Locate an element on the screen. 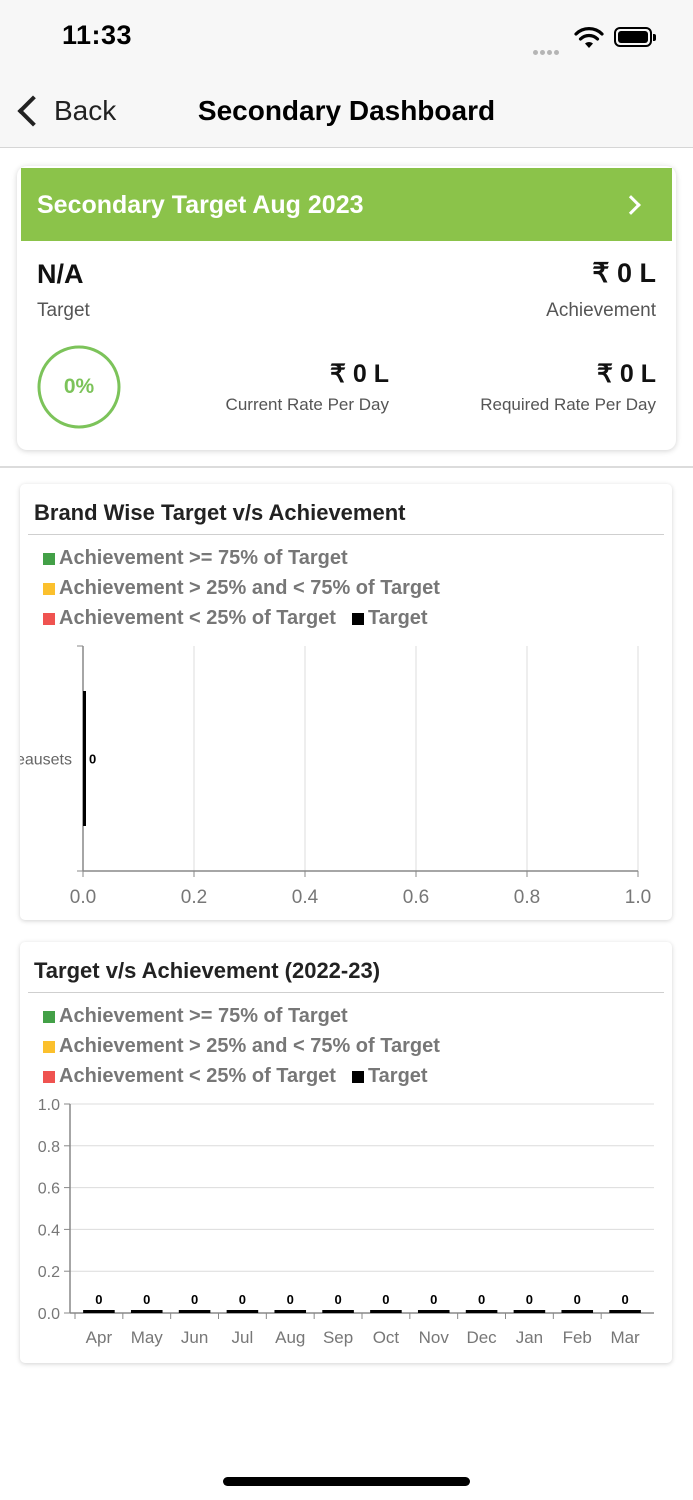 The image size is (693, 1500). home-indicator is located at coordinates (346, 1481).